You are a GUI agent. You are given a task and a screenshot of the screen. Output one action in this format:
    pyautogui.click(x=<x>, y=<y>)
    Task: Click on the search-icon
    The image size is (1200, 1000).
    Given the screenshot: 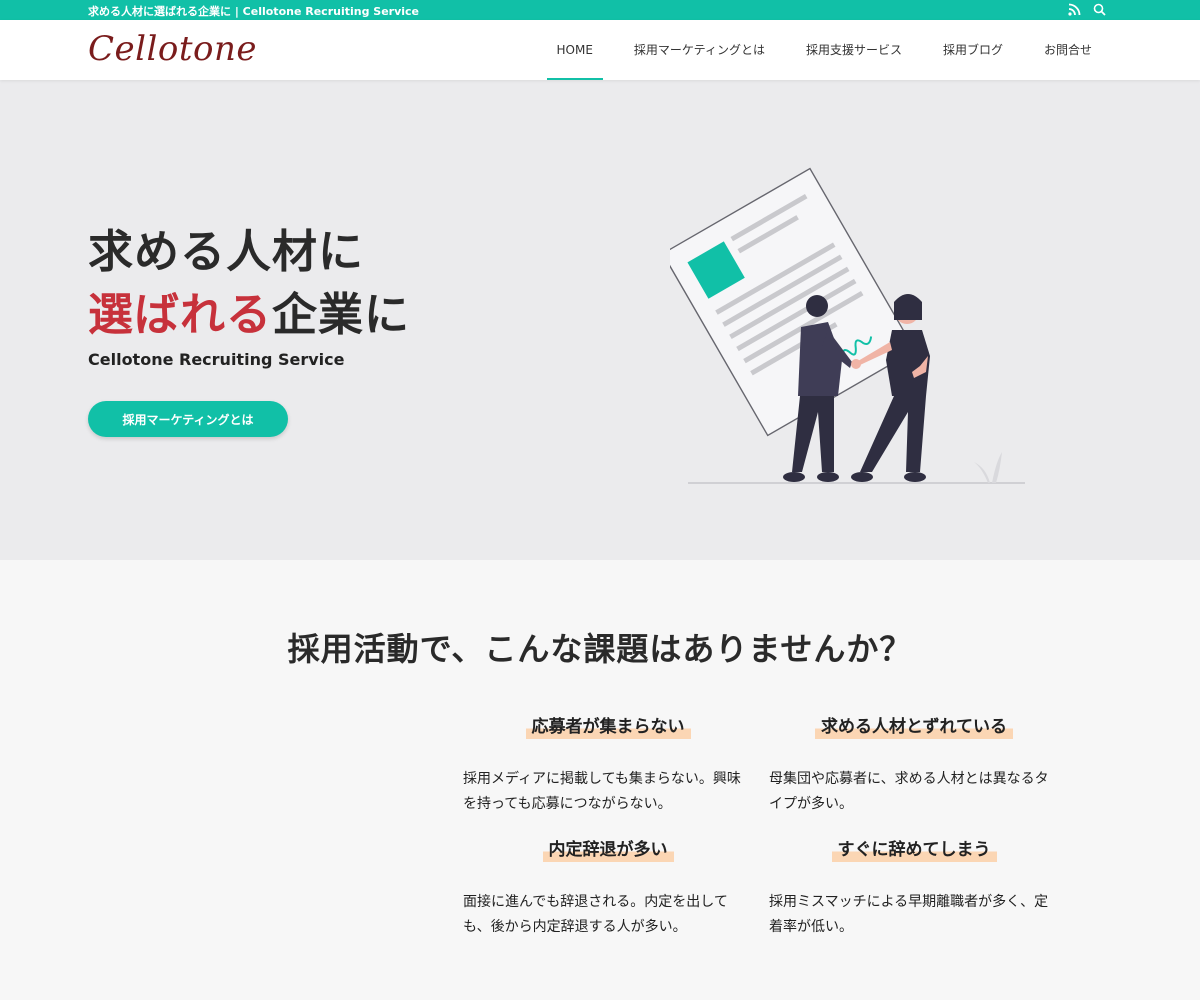 What is the action you would take?
    pyautogui.click(x=1099, y=9)
    